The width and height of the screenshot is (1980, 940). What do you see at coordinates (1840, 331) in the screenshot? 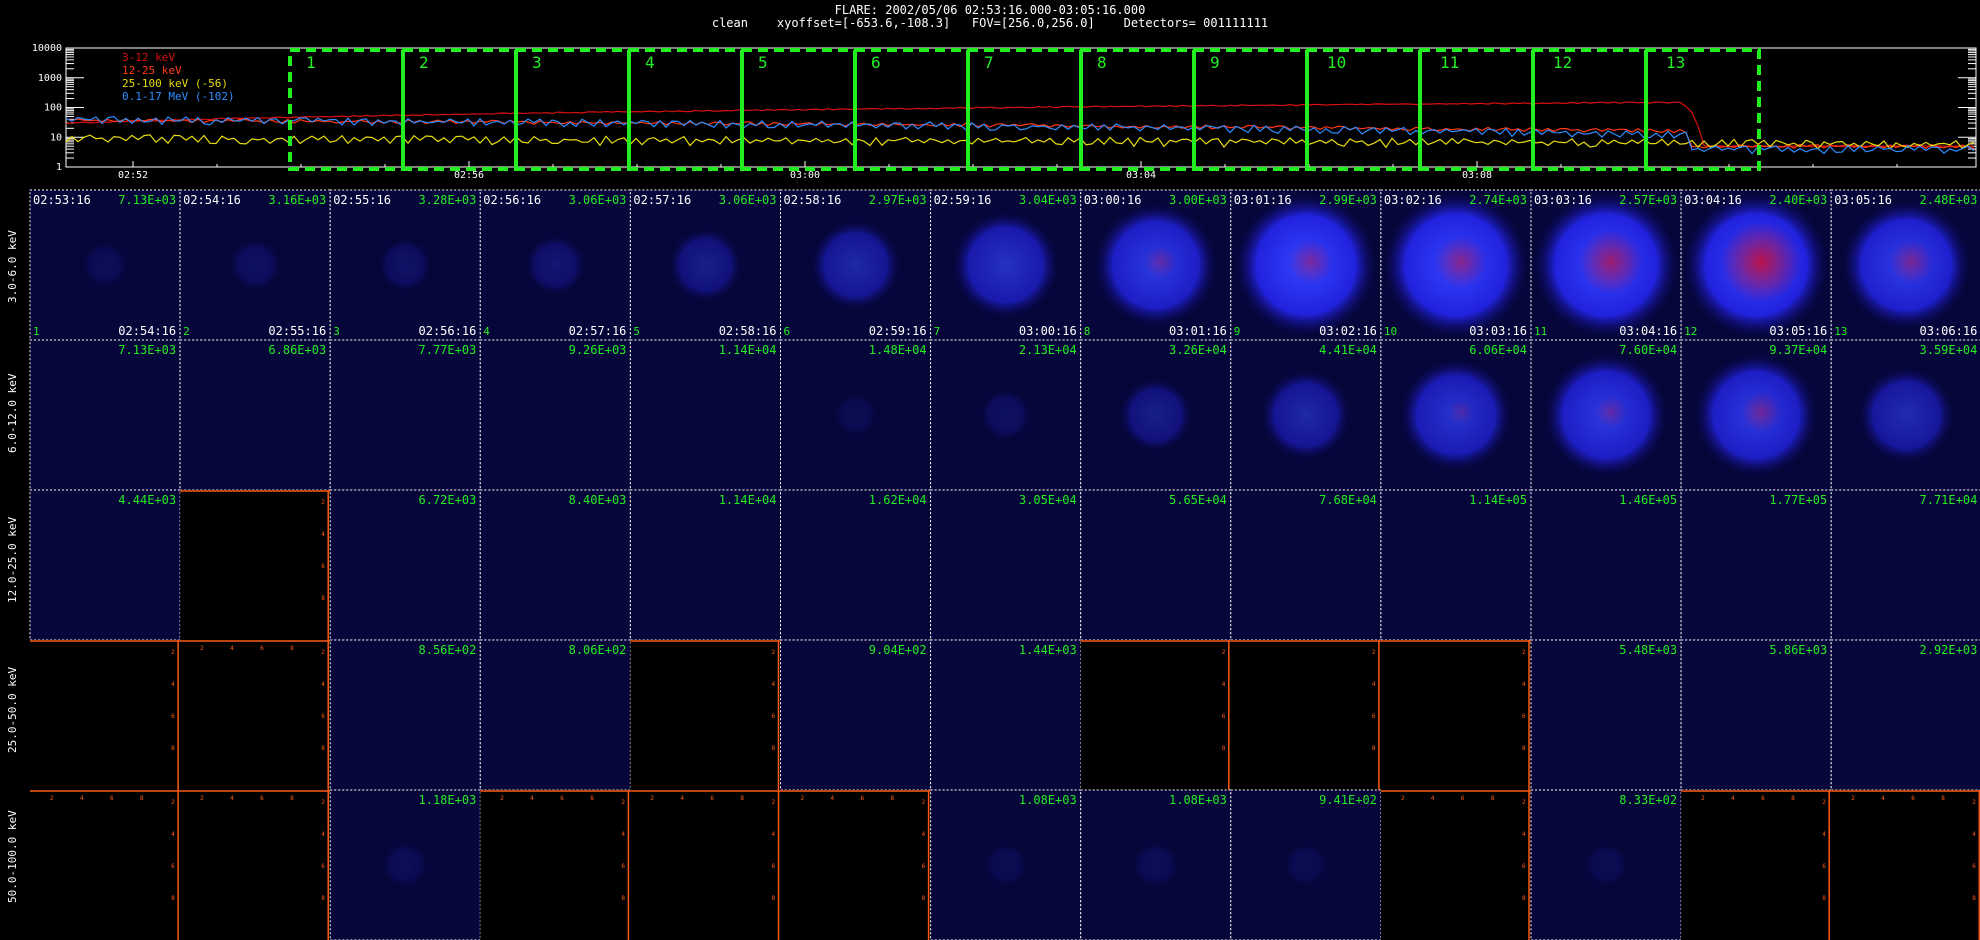
I see `cell-number: 13` at bounding box center [1840, 331].